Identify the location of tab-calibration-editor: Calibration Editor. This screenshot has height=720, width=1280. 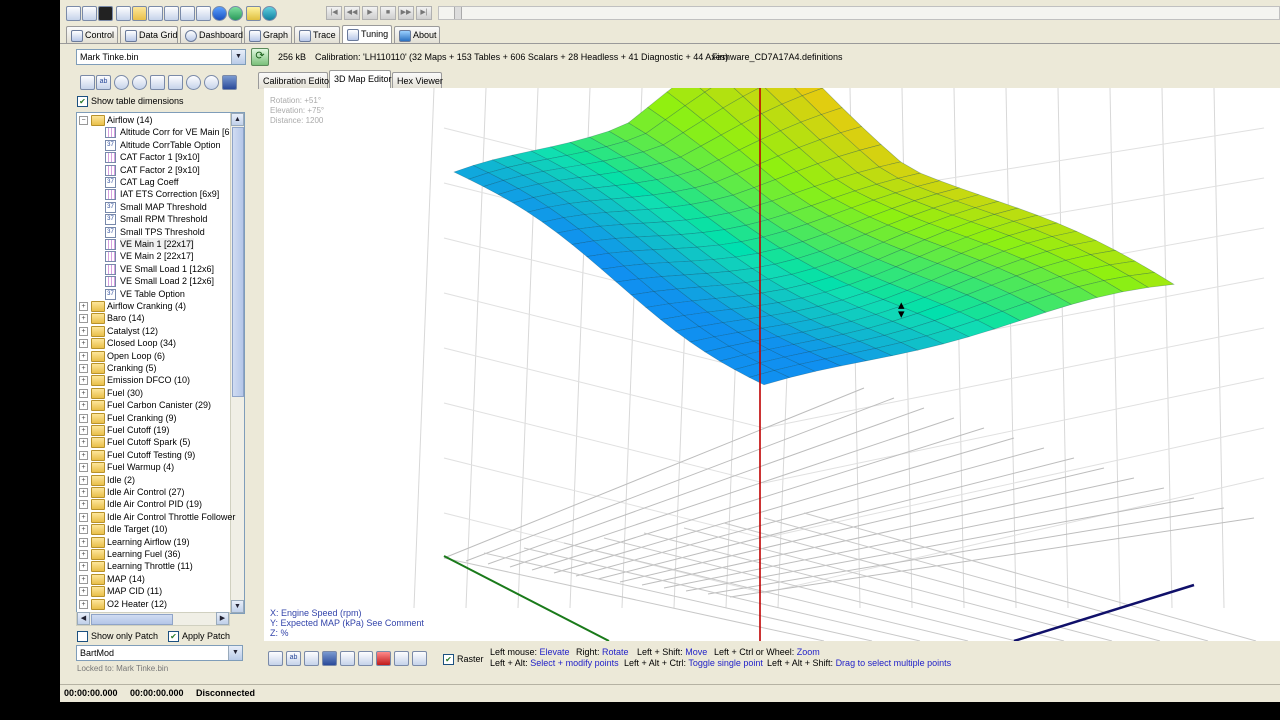
(295, 80).